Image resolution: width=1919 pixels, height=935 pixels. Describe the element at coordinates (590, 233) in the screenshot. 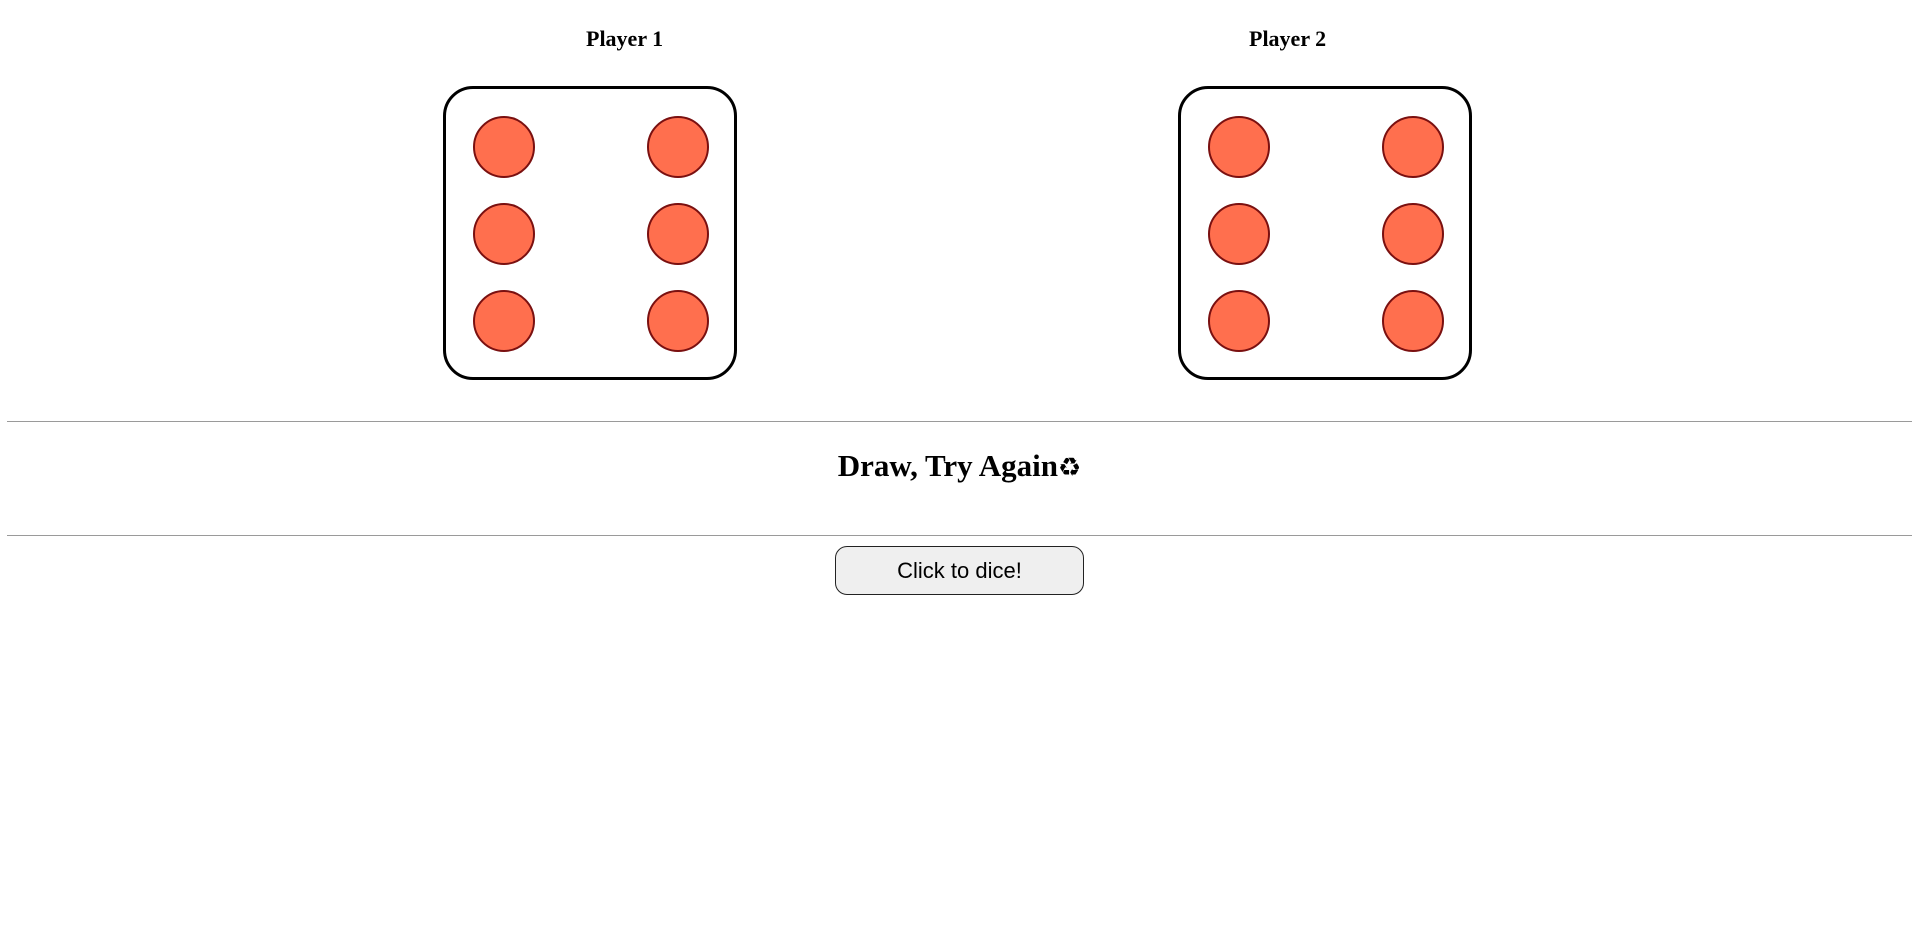

I see `player-1-die` at that location.